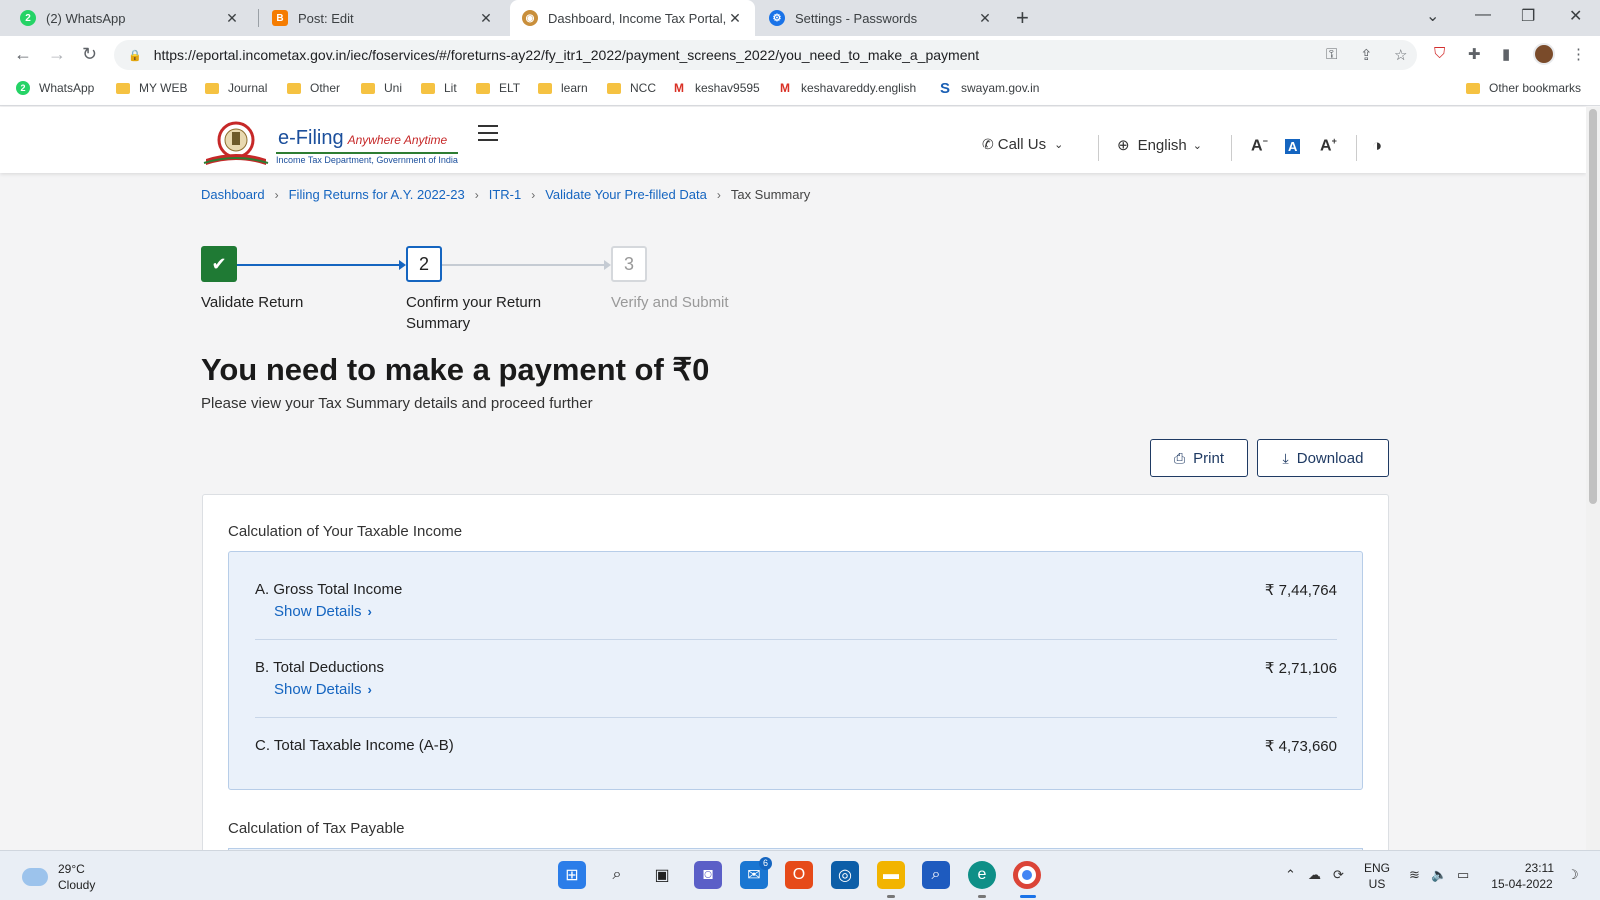 Image resolution: width=1600 pixels, height=900 pixels. Describe the element at coordinates (617, 875) in the screenshot. I see `search-icon: ⌕` at that location.